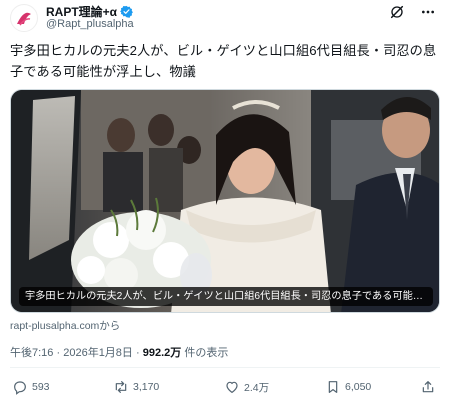  What do you see at coordinates (333, 387) in the screenshot?
I see `bookmark-icon` at bounding box center [333, 387].